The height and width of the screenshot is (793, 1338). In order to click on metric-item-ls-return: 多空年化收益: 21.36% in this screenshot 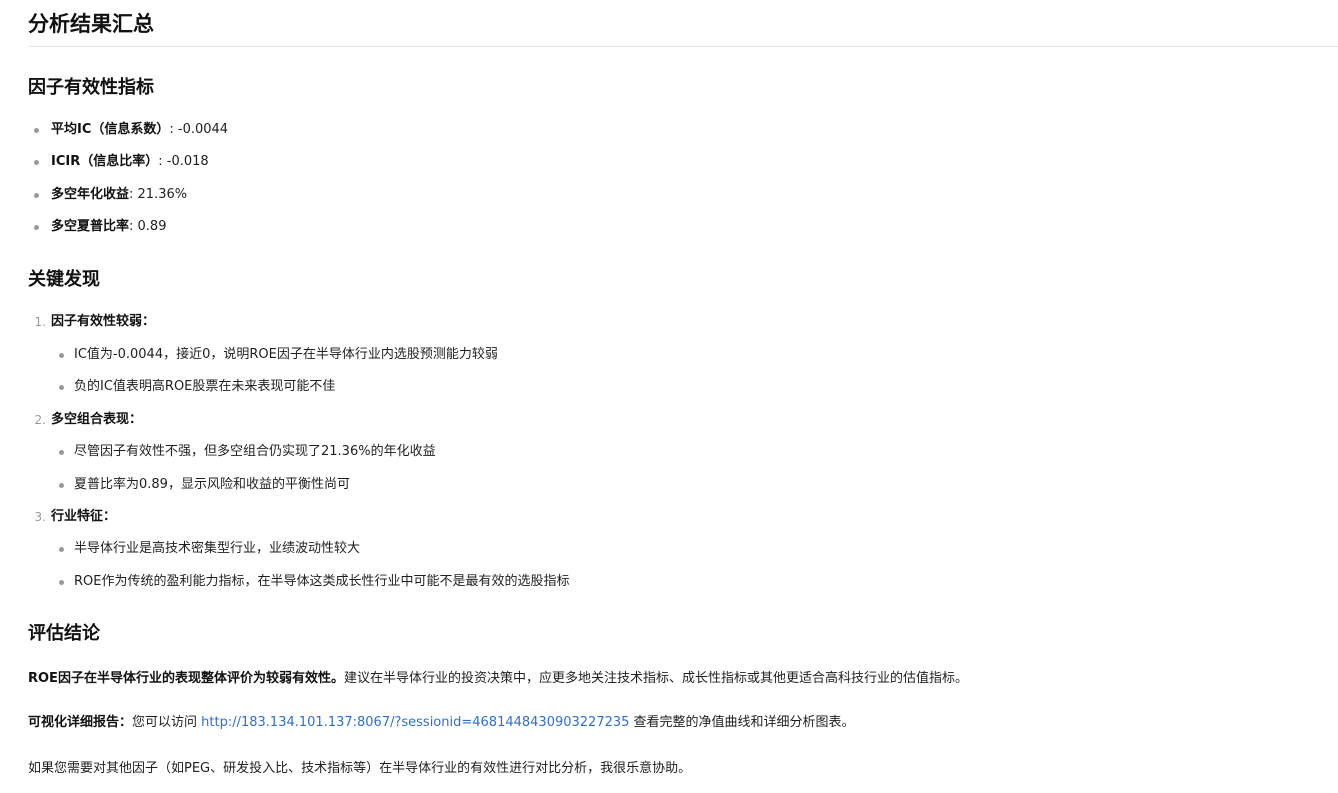, I will do `click(119, 195)`.